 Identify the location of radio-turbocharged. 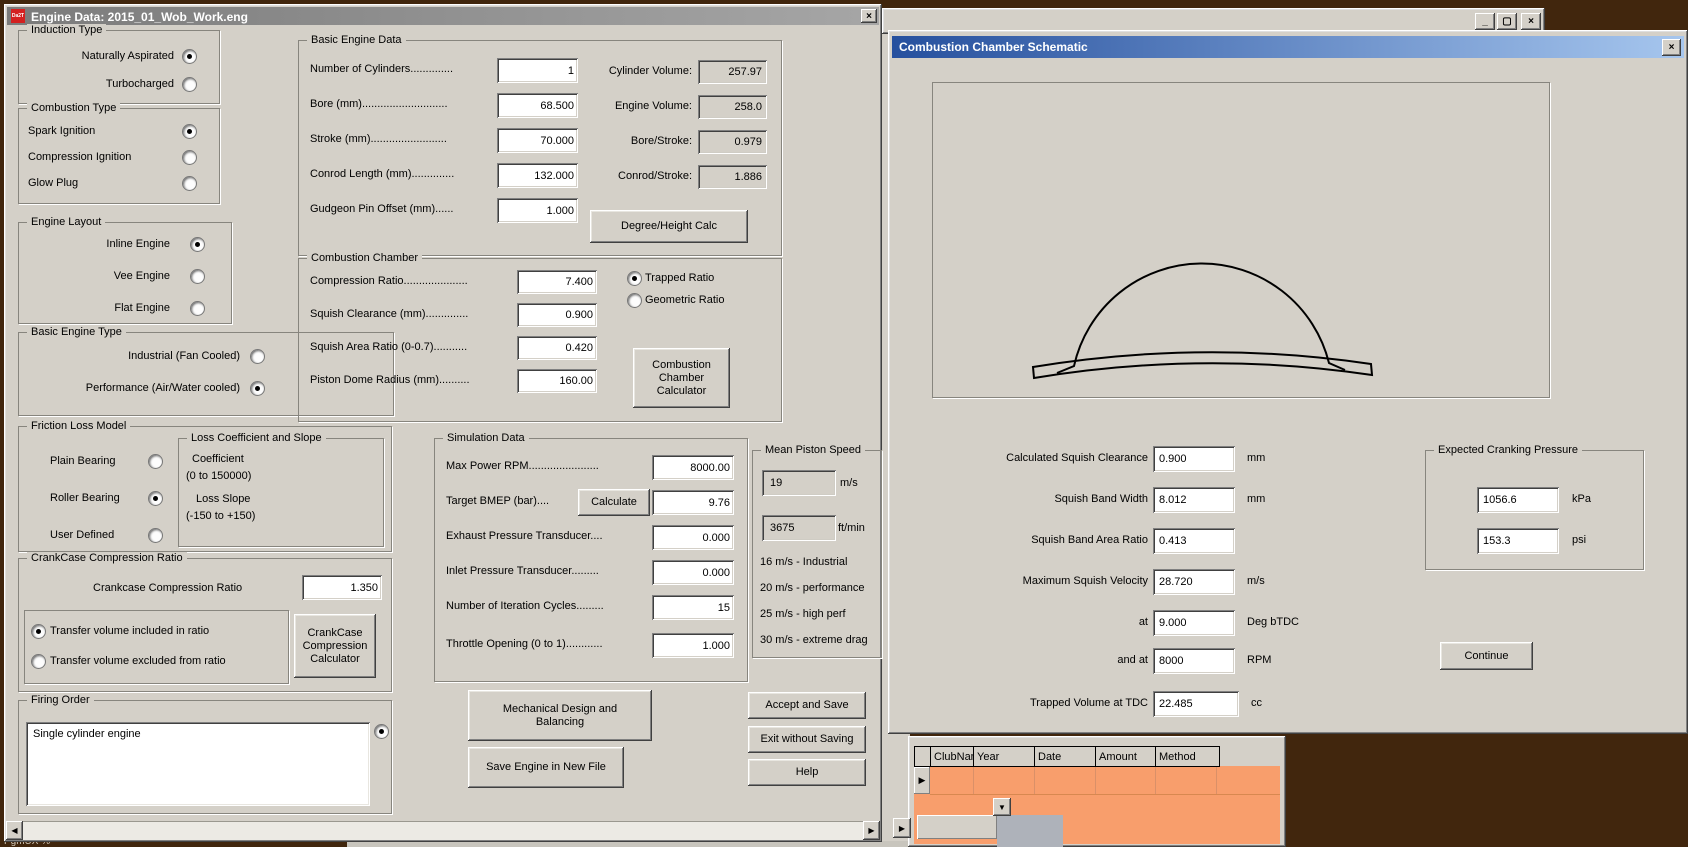
(189, 84).